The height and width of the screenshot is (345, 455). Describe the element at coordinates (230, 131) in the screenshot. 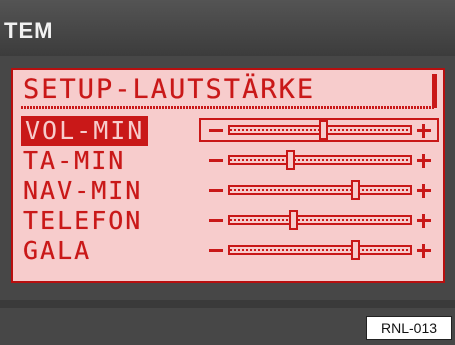

I see `setting-row: VOL-MIN` at that location.